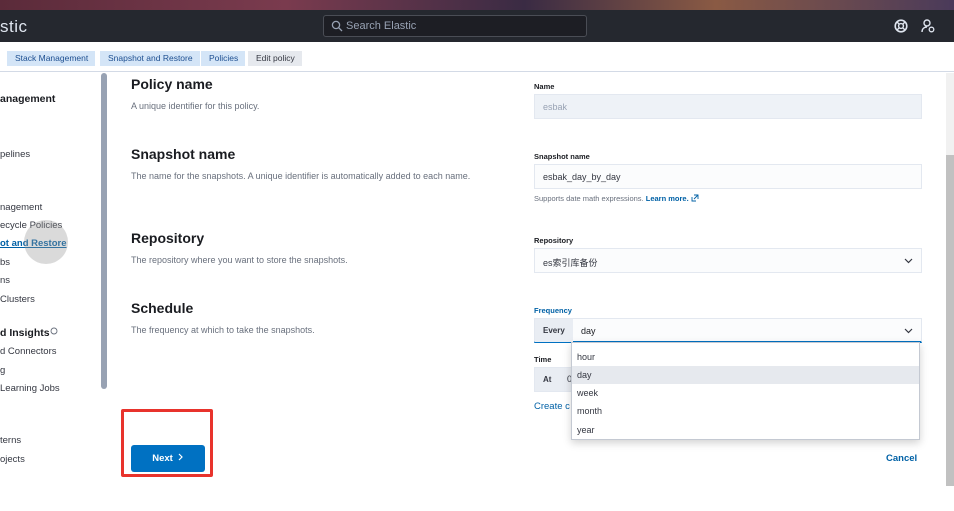 This screenshot has height=511, width=954. What do you see at coordinates (728, 330) in the screenshot?
I see `frequency-select: Every day` at bounding box center [728, 330].